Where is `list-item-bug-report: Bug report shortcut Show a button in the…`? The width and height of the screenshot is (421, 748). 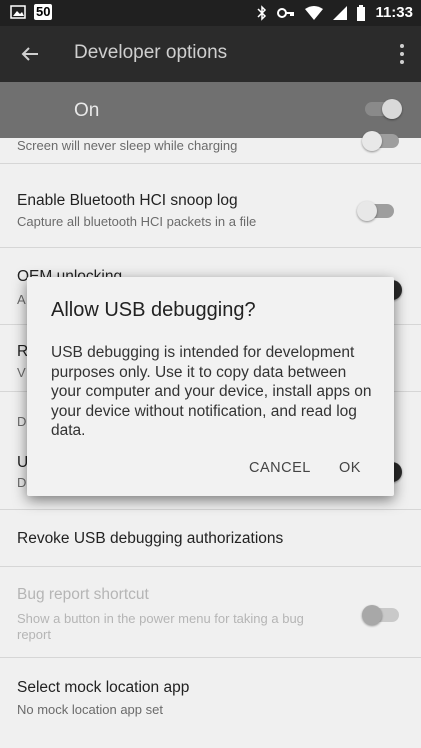
list-item-bug-report: Bug report shortcut Show a button in the… is located at coordinates (210, 612).